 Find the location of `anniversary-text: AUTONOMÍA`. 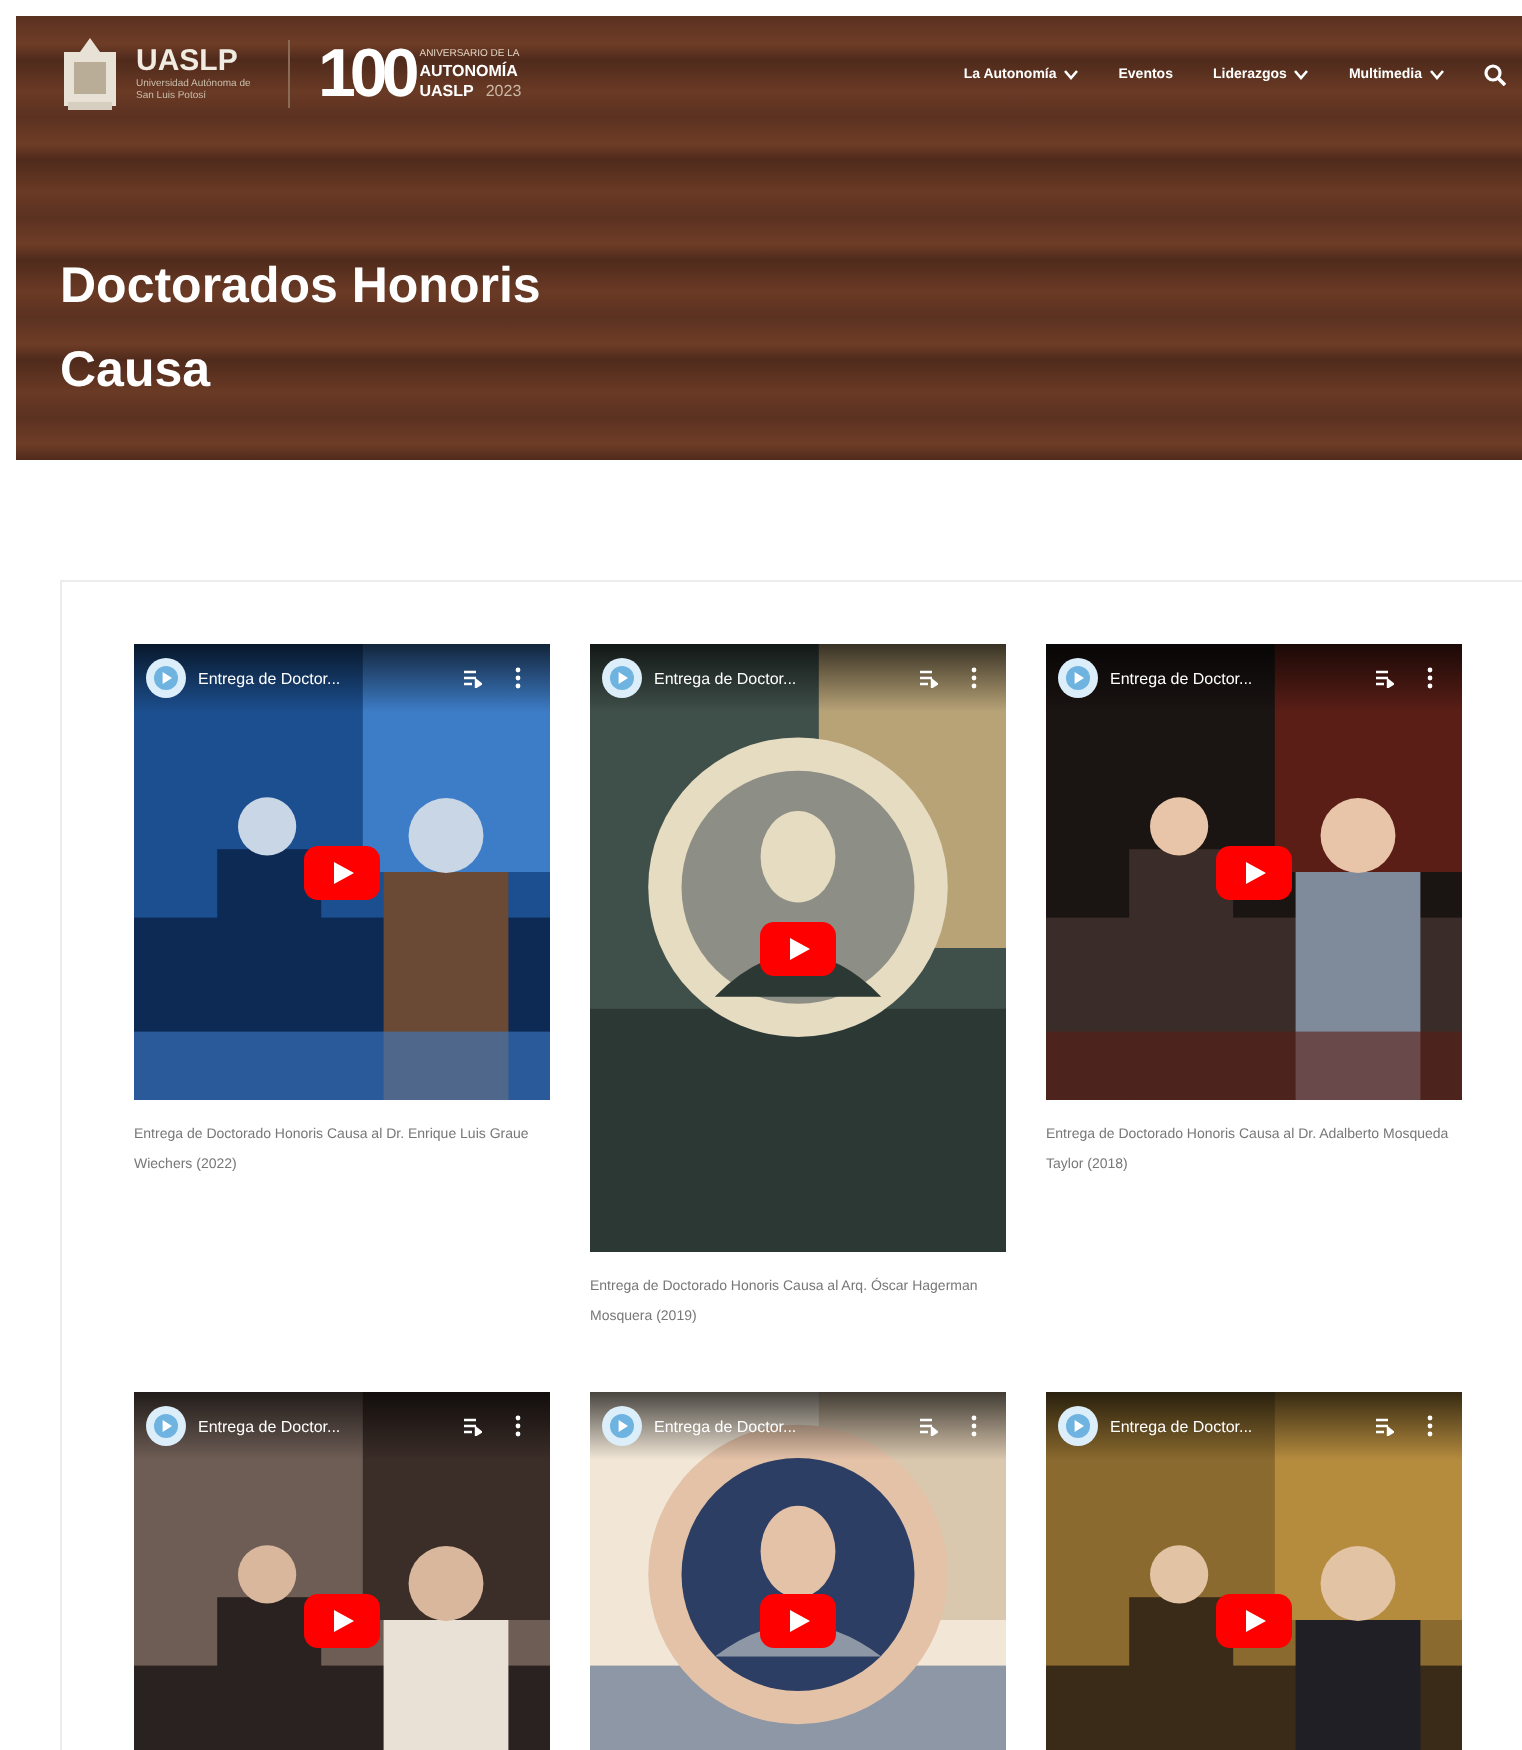

anniversary-text: AUTONOMÍA is located at coordinates (469, 71).